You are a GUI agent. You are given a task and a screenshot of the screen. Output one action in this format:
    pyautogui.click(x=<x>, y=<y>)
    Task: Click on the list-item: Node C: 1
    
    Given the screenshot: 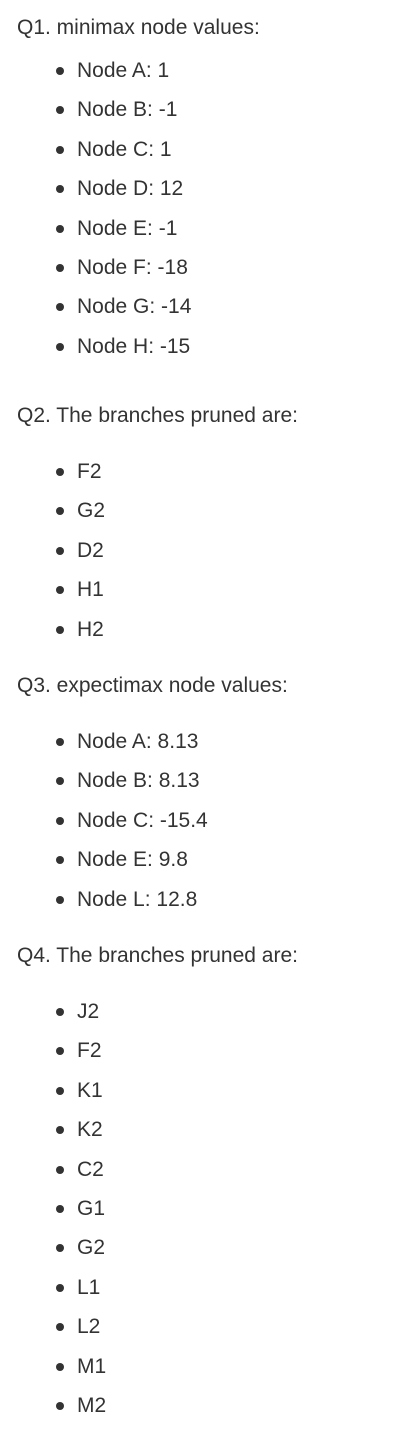 What is the action you would take?
    pyautogui.click(x=95, y=155)
    